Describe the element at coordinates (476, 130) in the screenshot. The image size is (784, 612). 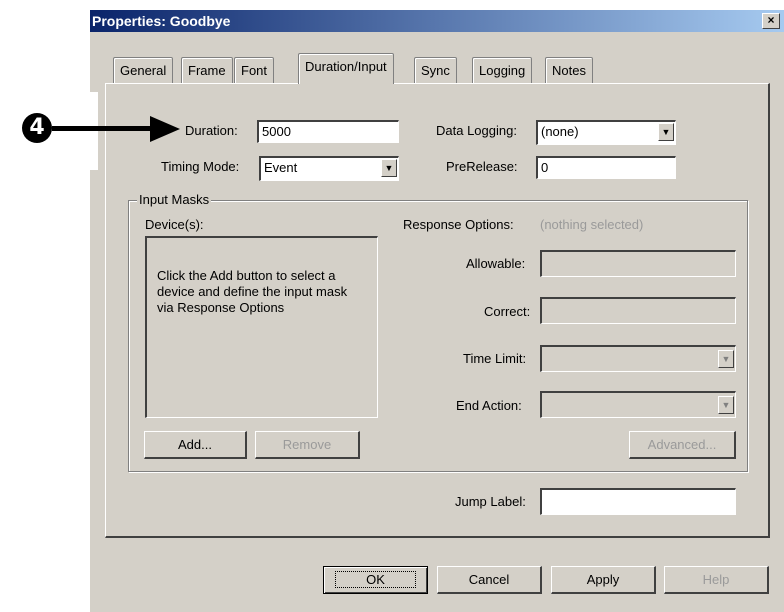
I see `data-logging-label: Data Logging:` at that location.